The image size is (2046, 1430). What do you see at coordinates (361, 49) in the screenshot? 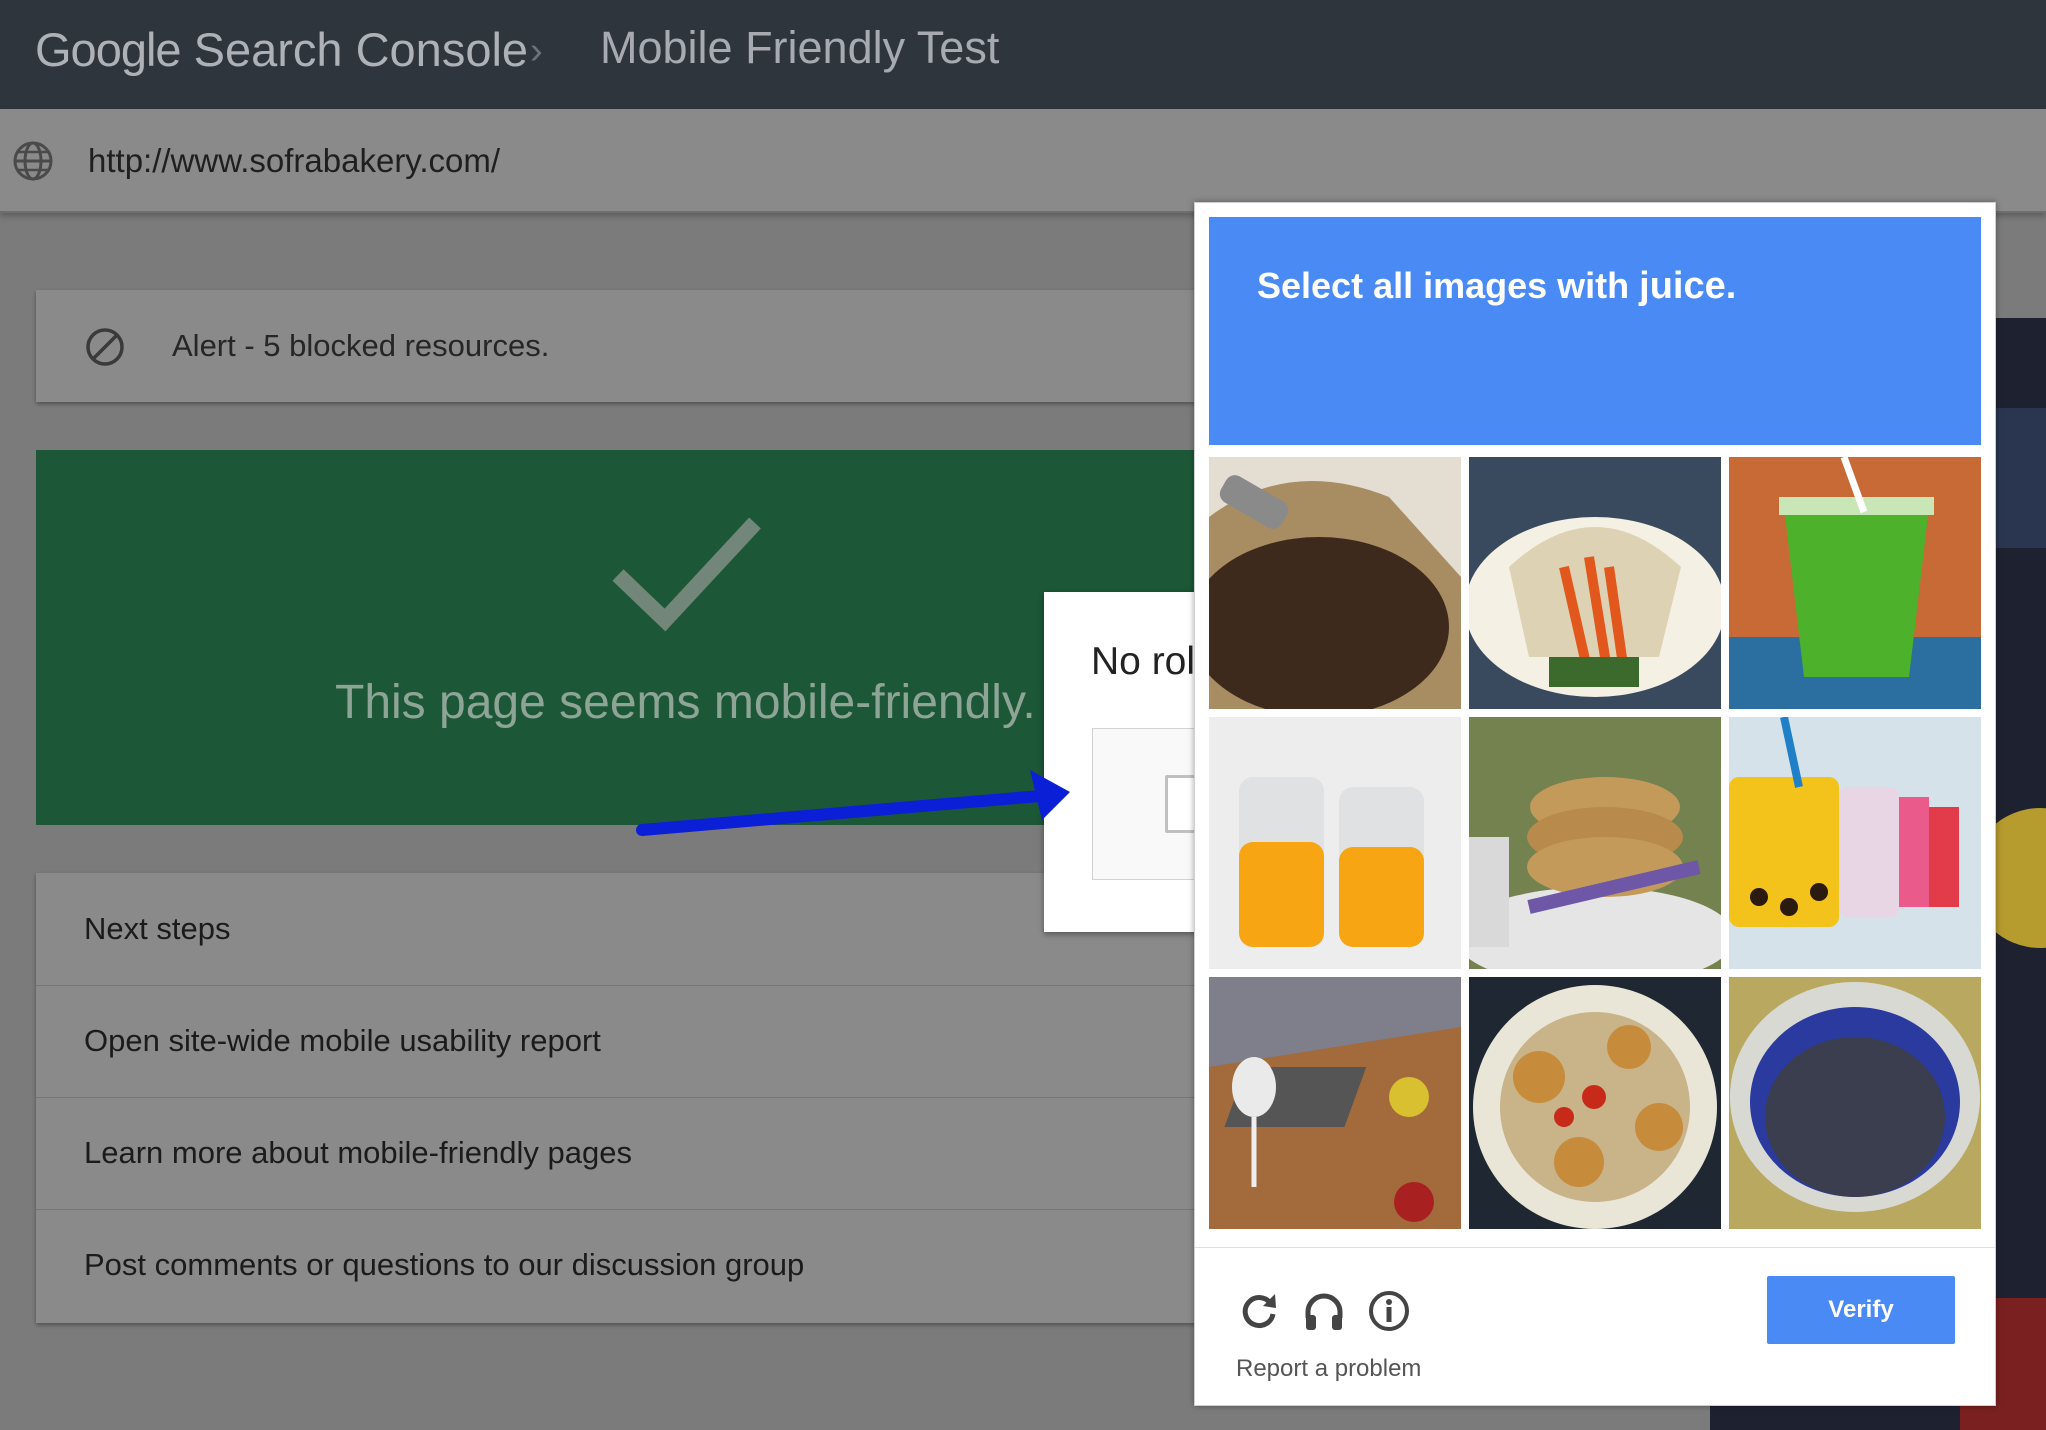
I see `brand-product: Search Console` at bounding box center [361, 49].